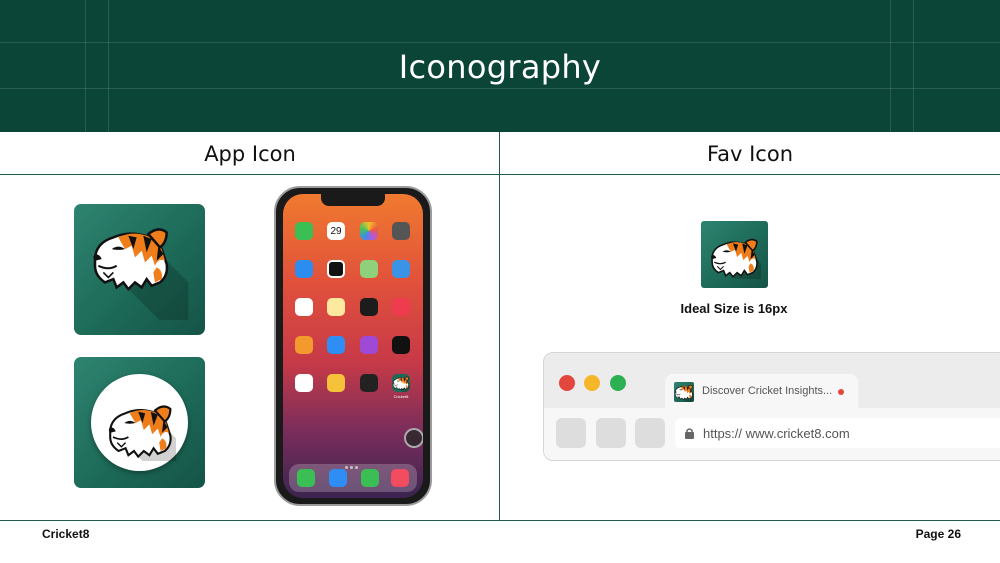 This screenshot has width=1000, height=563. Describe the element at coordinates (336, 307) in the screenshot. I see `notes-icon` at that location.